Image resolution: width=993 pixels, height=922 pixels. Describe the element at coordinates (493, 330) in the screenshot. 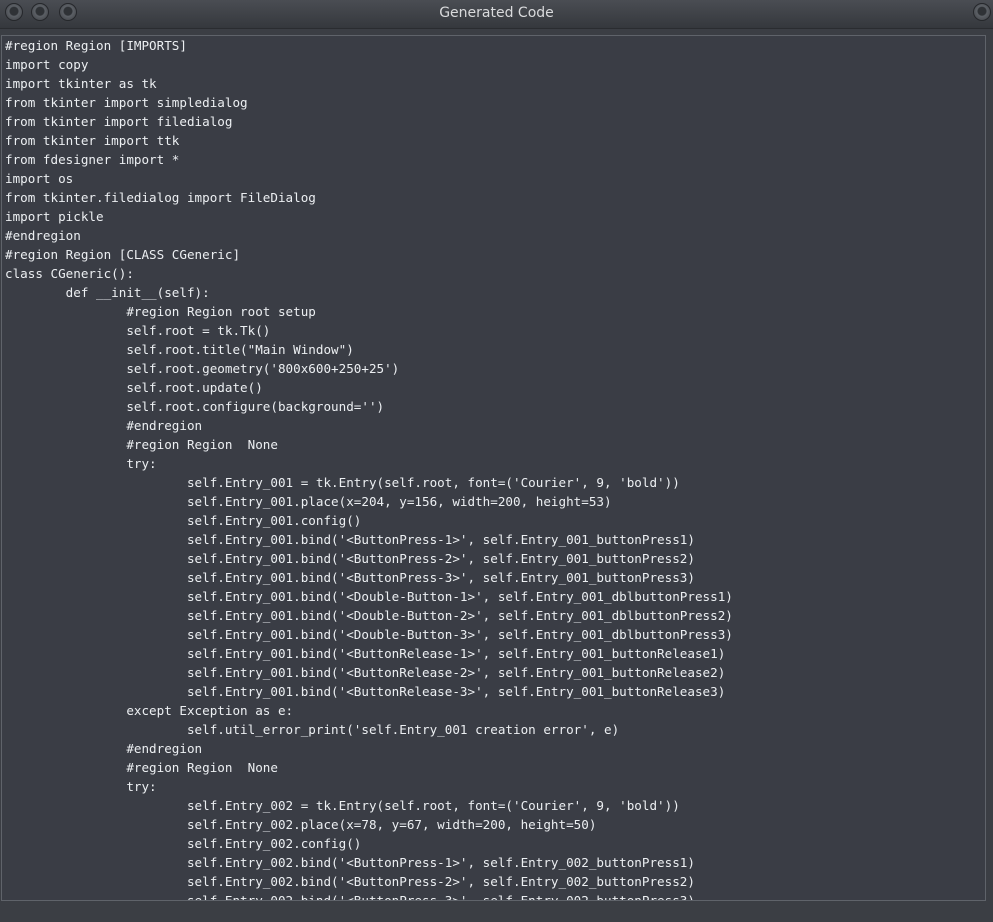

I see `code-line: self.root = tk.Tk()` at that location.